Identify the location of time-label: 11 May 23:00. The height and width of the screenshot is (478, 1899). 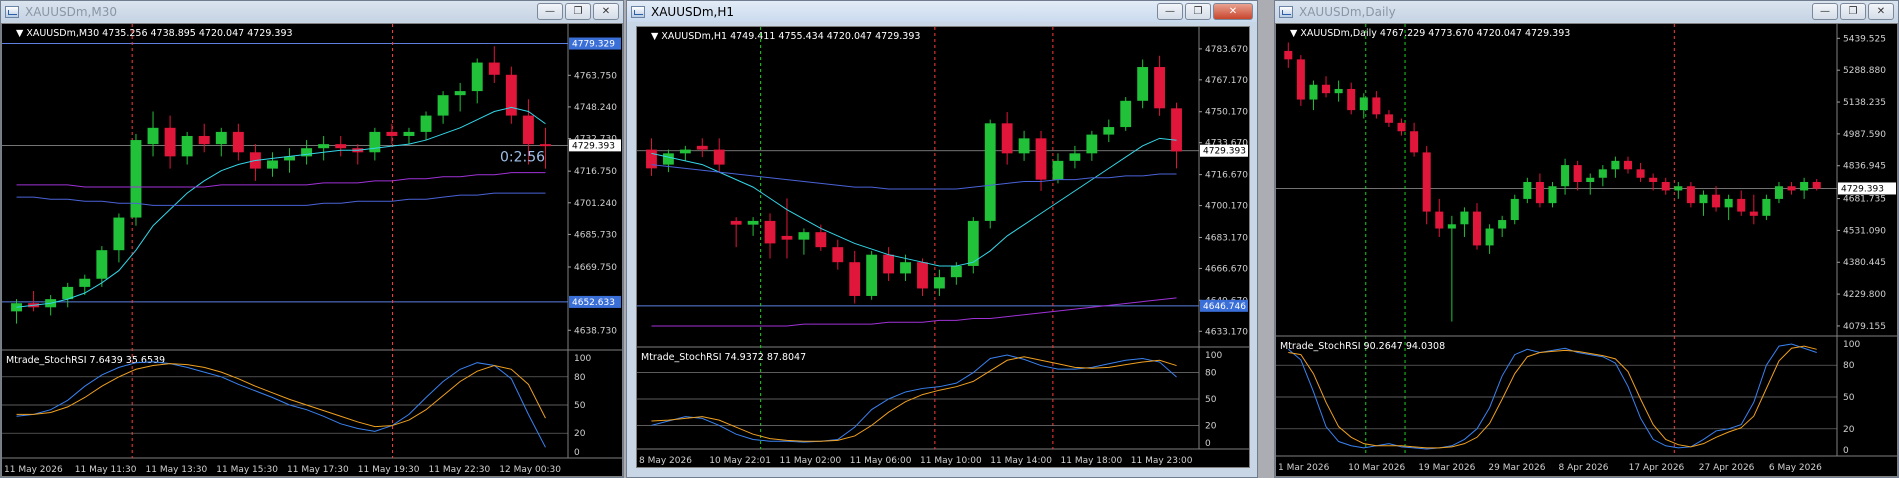
(1162, 461).